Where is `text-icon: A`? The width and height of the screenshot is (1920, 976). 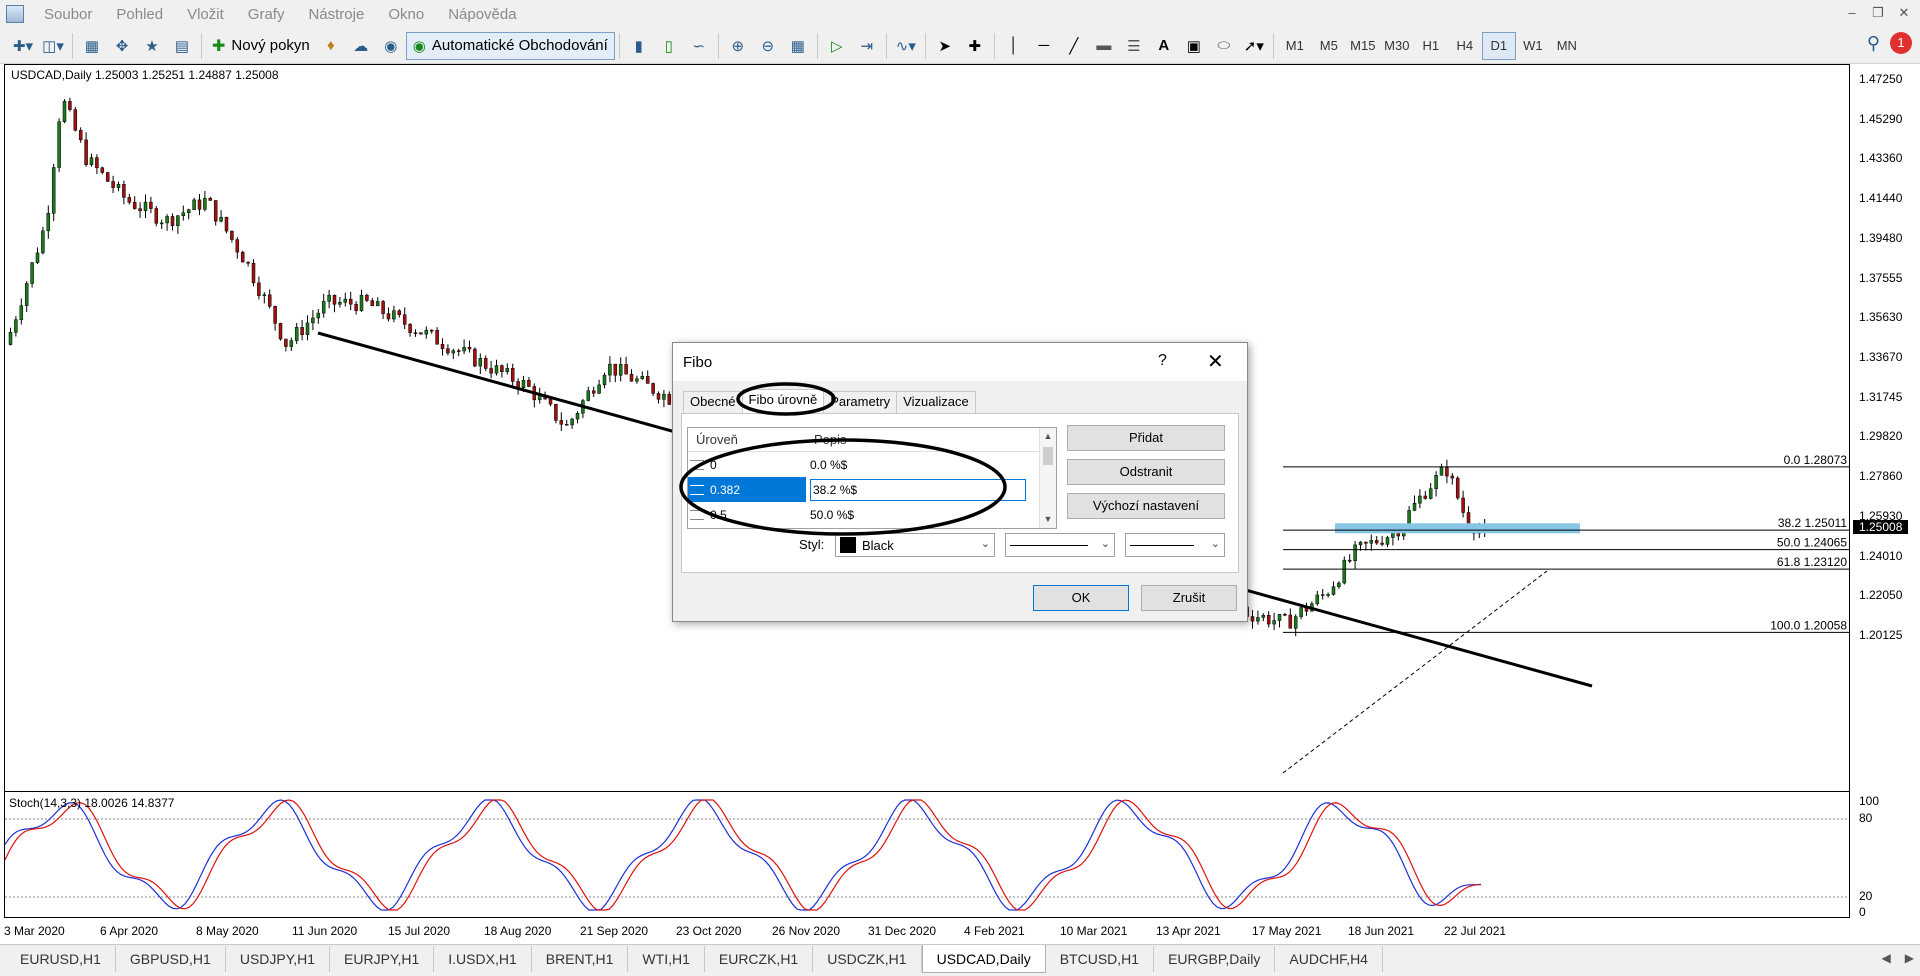
text-icon: A is located at coordinates (1164, 46).